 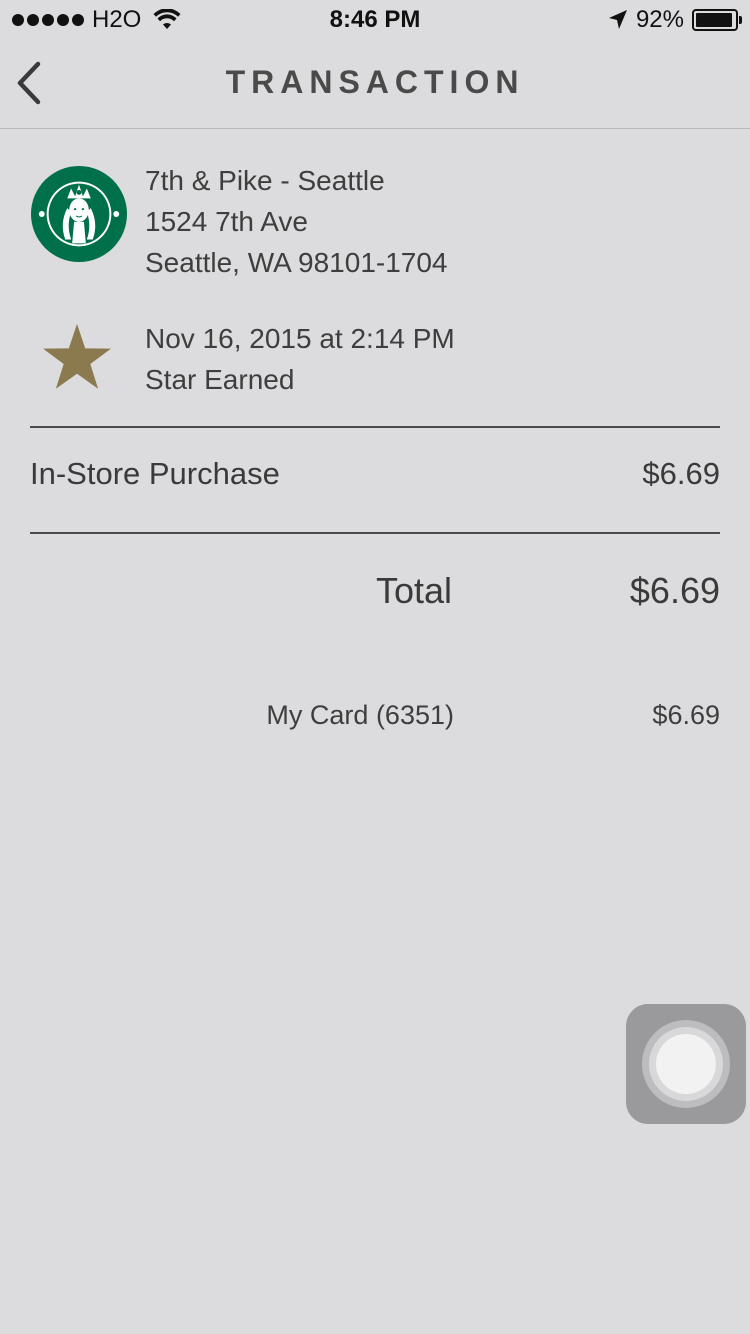 I want to click on status-right: 92%, so click(x=675, y=20).